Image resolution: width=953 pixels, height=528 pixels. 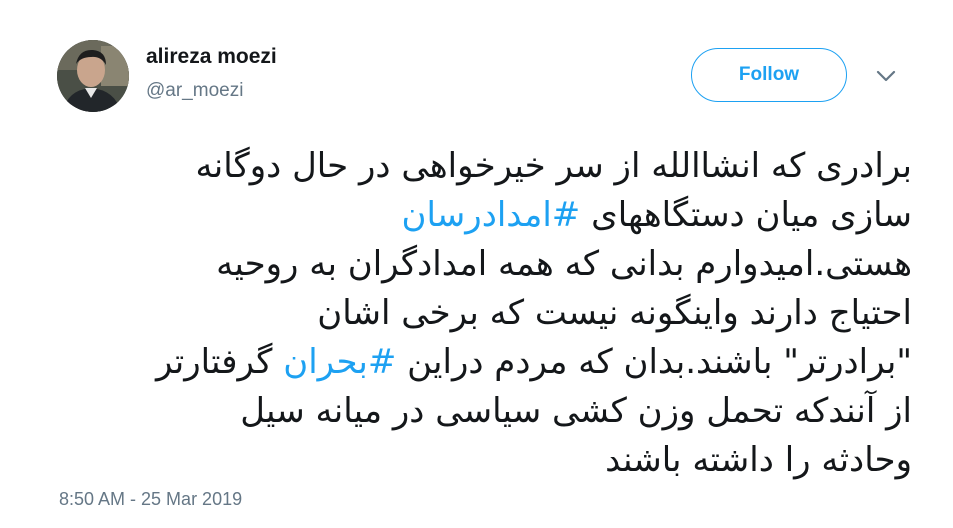 What do you see at coordinates (490, 215) in the screenshot?
I see `hashtag-link: #امدادرسان` at bounding box center [490, 215].